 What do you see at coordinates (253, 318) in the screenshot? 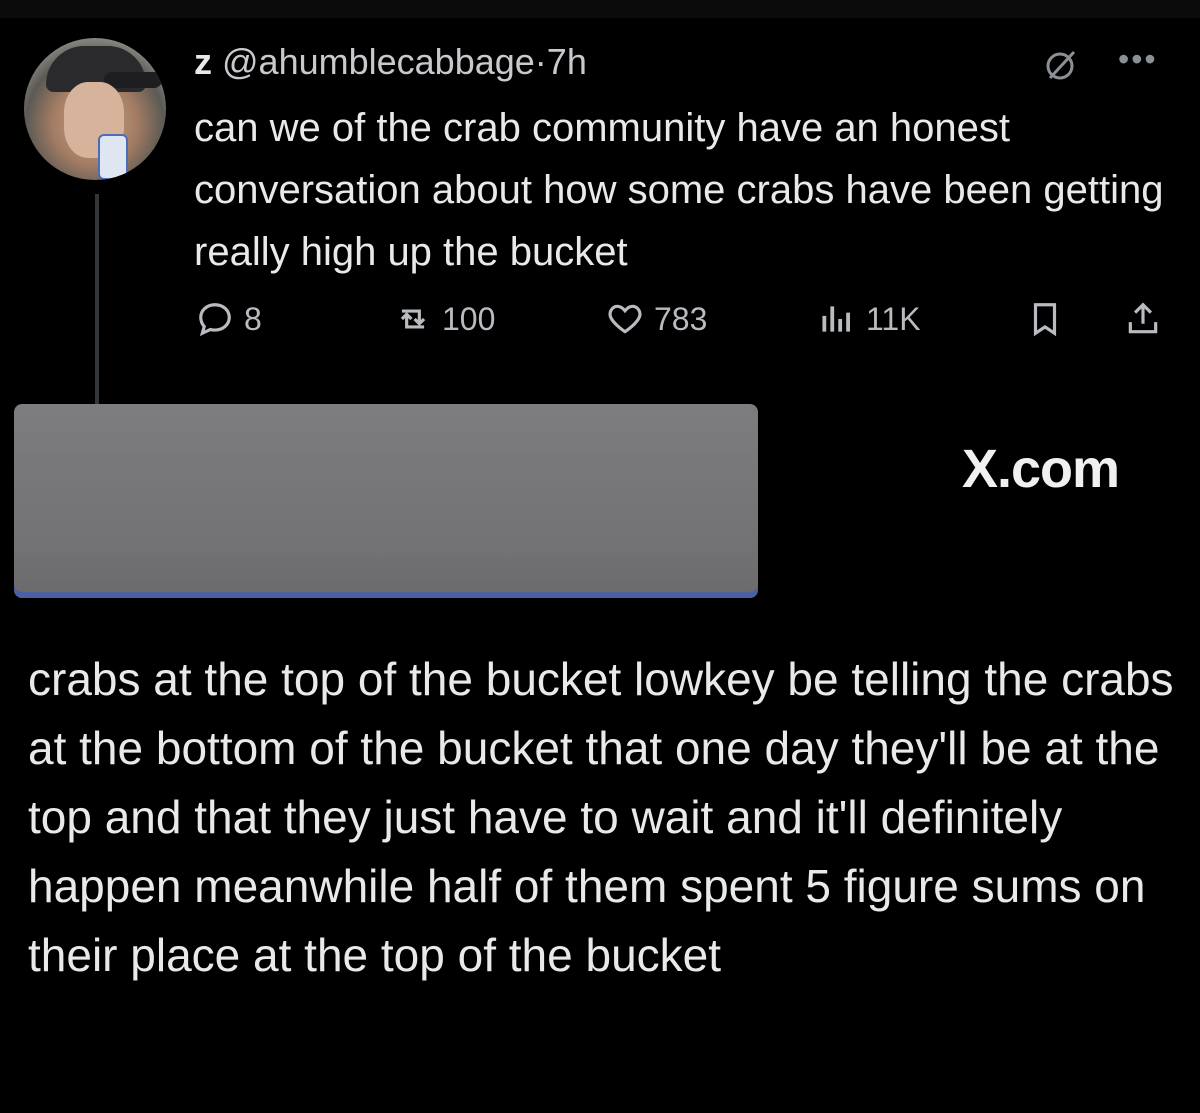
I see `reply-count: 8` at bounding box center [253, 318].